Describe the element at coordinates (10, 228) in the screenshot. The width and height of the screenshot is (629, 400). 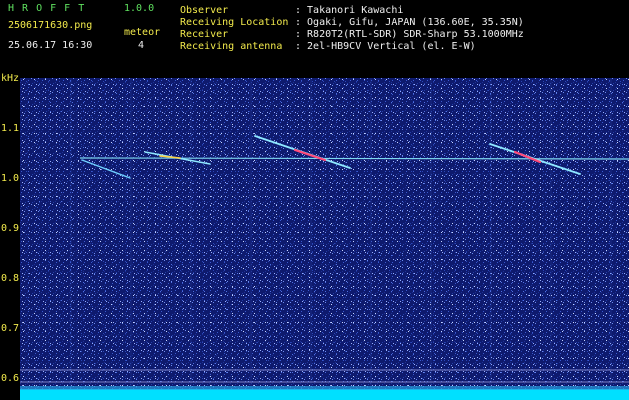
I see `freq-tick: 0.9` at that location.